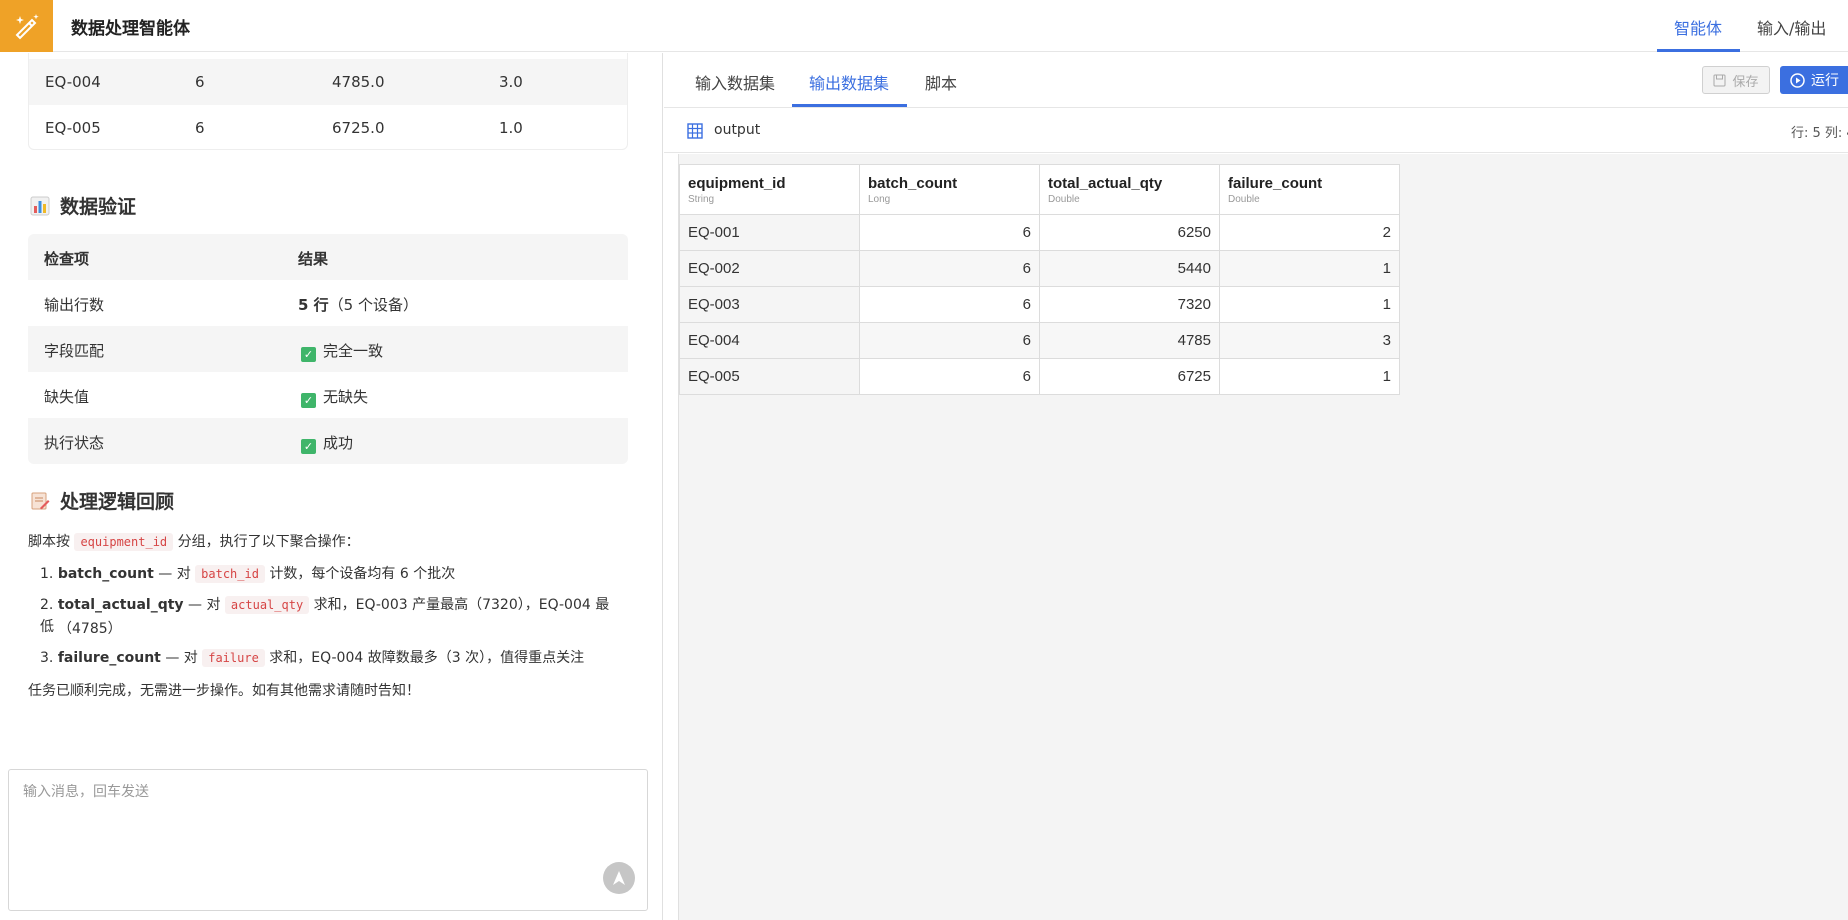  Describe the element at coordinates (120, 605) in the screenshot. I see `field-name: total_actual_qty` at that location.